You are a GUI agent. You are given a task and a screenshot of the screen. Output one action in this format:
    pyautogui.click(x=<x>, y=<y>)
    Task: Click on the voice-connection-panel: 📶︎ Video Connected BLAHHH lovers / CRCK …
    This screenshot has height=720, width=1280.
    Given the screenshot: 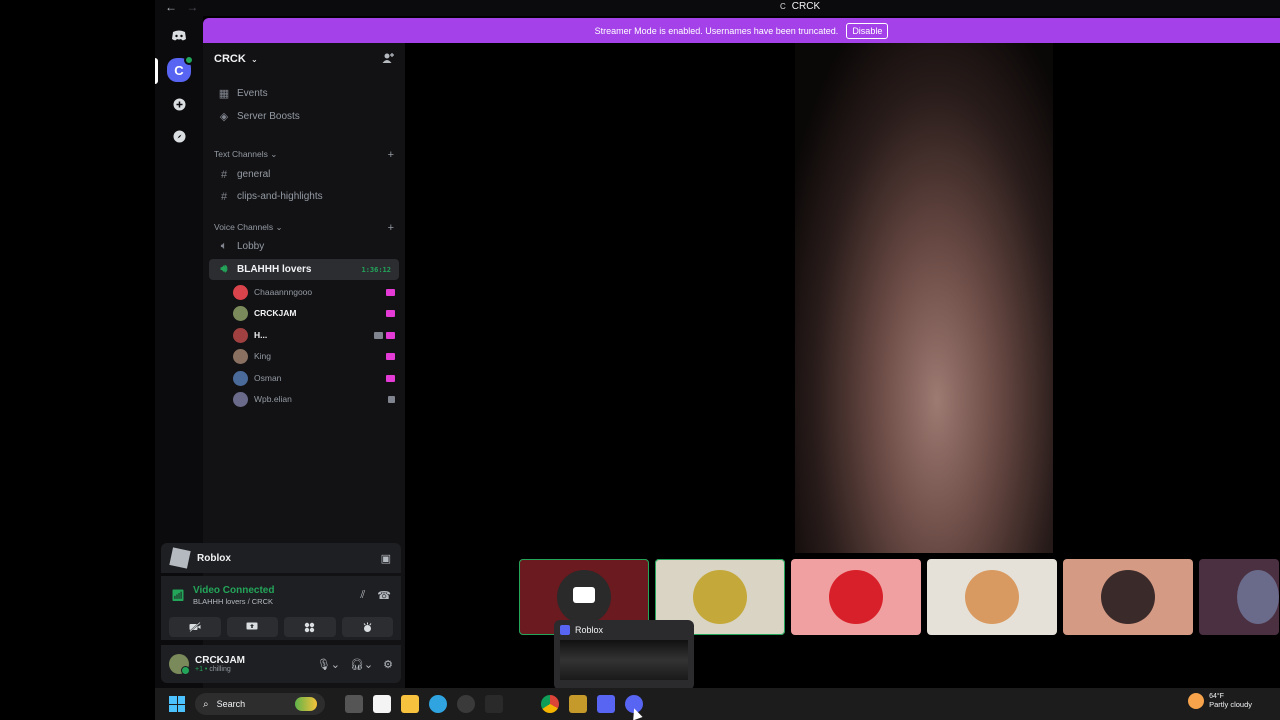 What is the action you would take?
    pyautogui.click(x=281, y=595)
    